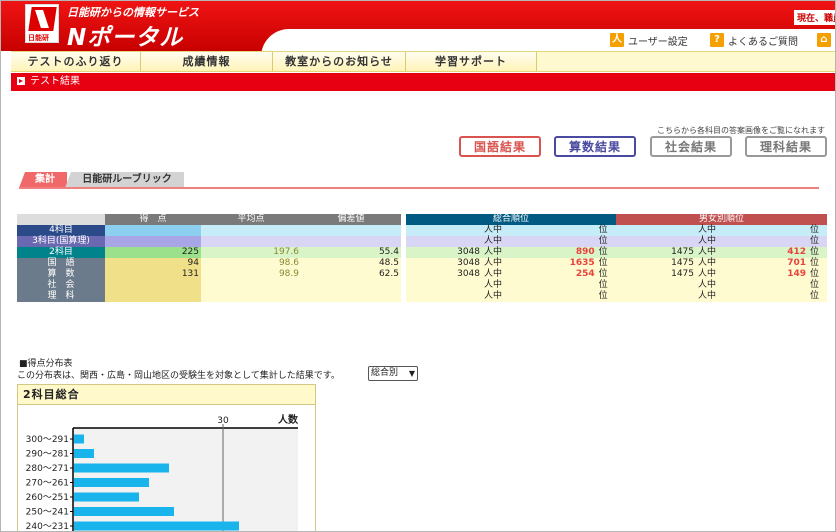 The height and width of the screenshot is (532, 836). What do you see at coordinates (717, 40) in the screenshot?
I see `question-icon: ?` at bounding box center [717, 40].